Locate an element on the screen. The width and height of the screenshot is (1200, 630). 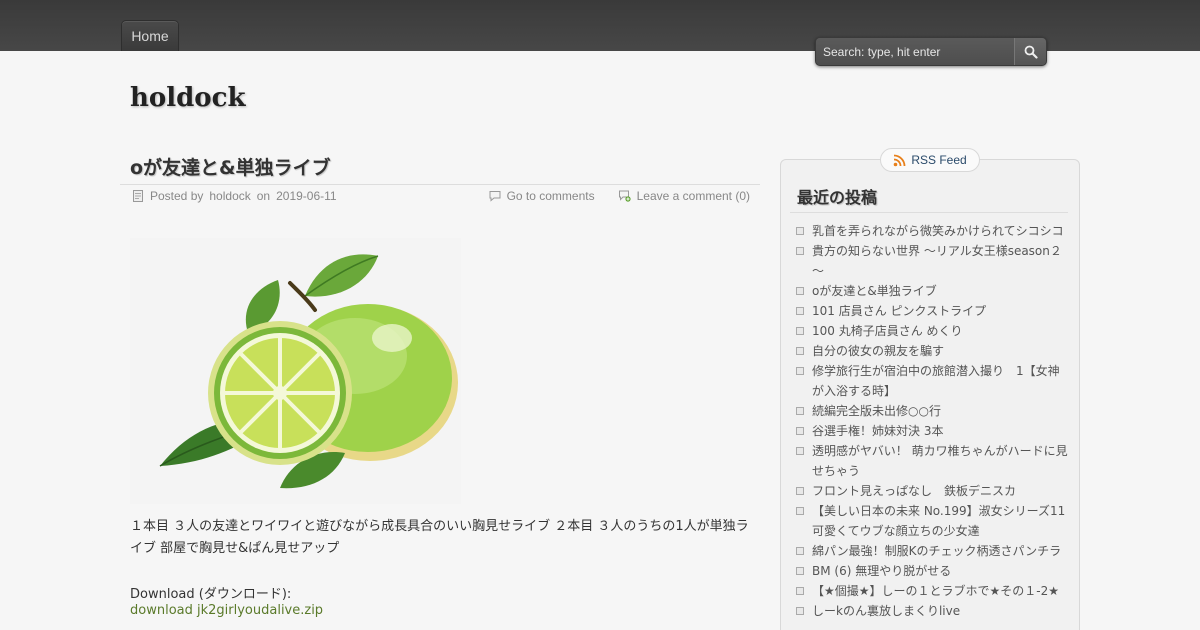
recent-post-item: フロント見えっぱなし 鉄板デニスカ is located at coordinates (932, 491).